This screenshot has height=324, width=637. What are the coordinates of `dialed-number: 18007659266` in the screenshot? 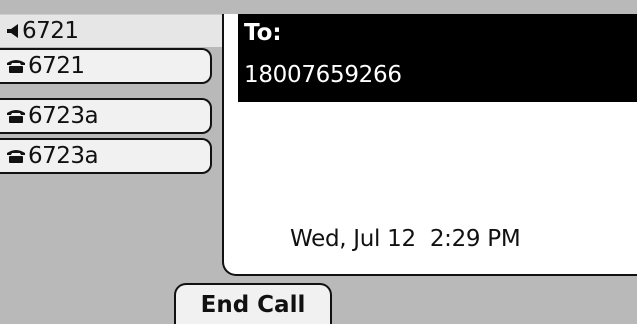 It's located at (323, 75).